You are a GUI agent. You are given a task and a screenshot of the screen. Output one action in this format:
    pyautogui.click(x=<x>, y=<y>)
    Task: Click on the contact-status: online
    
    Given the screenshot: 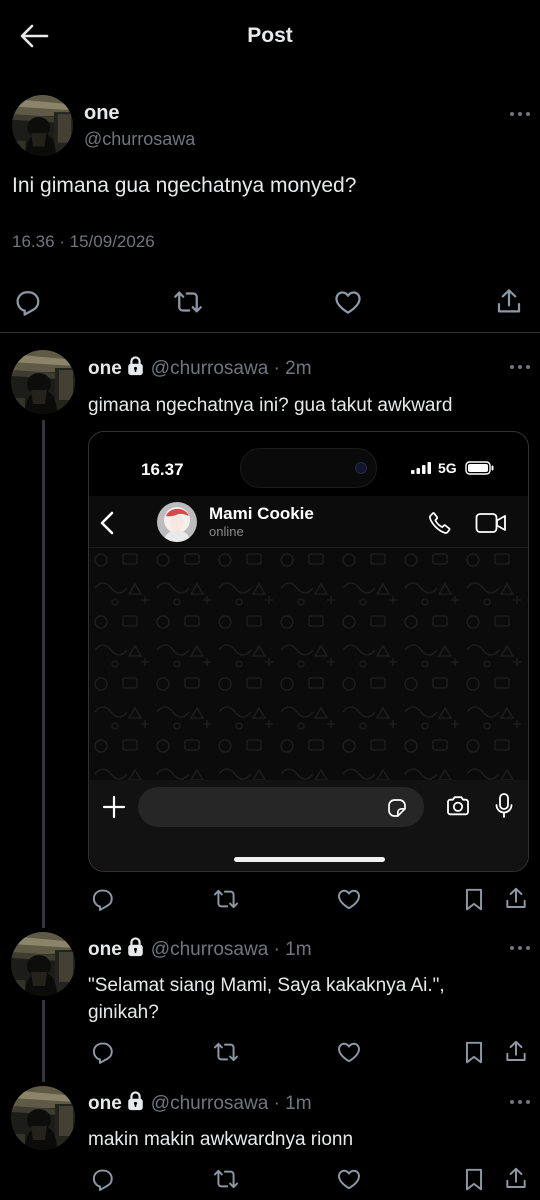 What is the action you would take?
    pyautogui.click(x=226, y=531)
    